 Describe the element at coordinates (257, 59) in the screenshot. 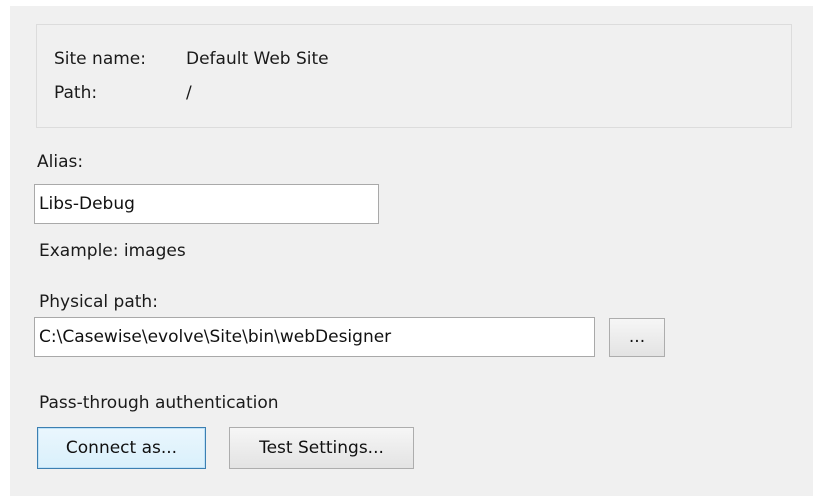

I see `site-name-value: Default Web Site` at that location.